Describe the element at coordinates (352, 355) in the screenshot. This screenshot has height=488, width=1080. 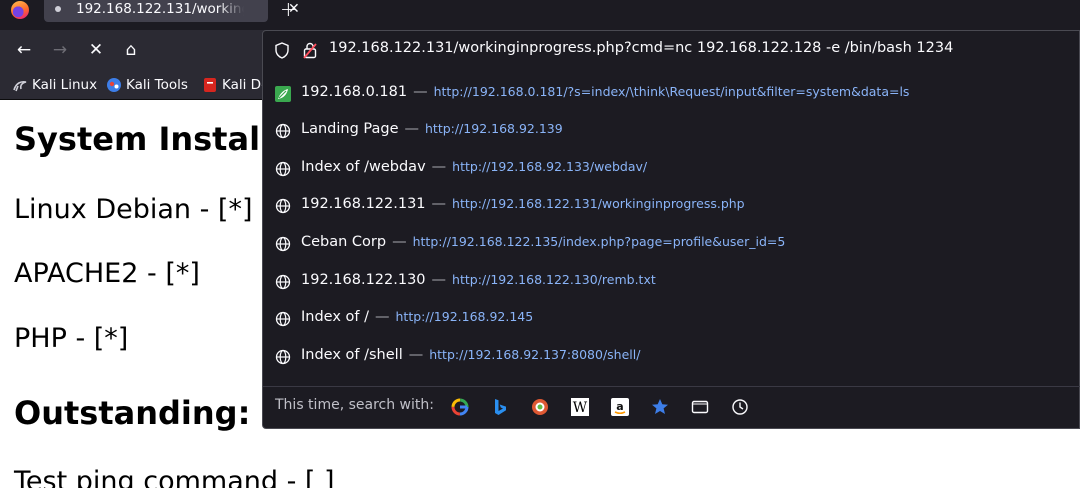
I see `suggestion-title: Index of /shell` at that location.